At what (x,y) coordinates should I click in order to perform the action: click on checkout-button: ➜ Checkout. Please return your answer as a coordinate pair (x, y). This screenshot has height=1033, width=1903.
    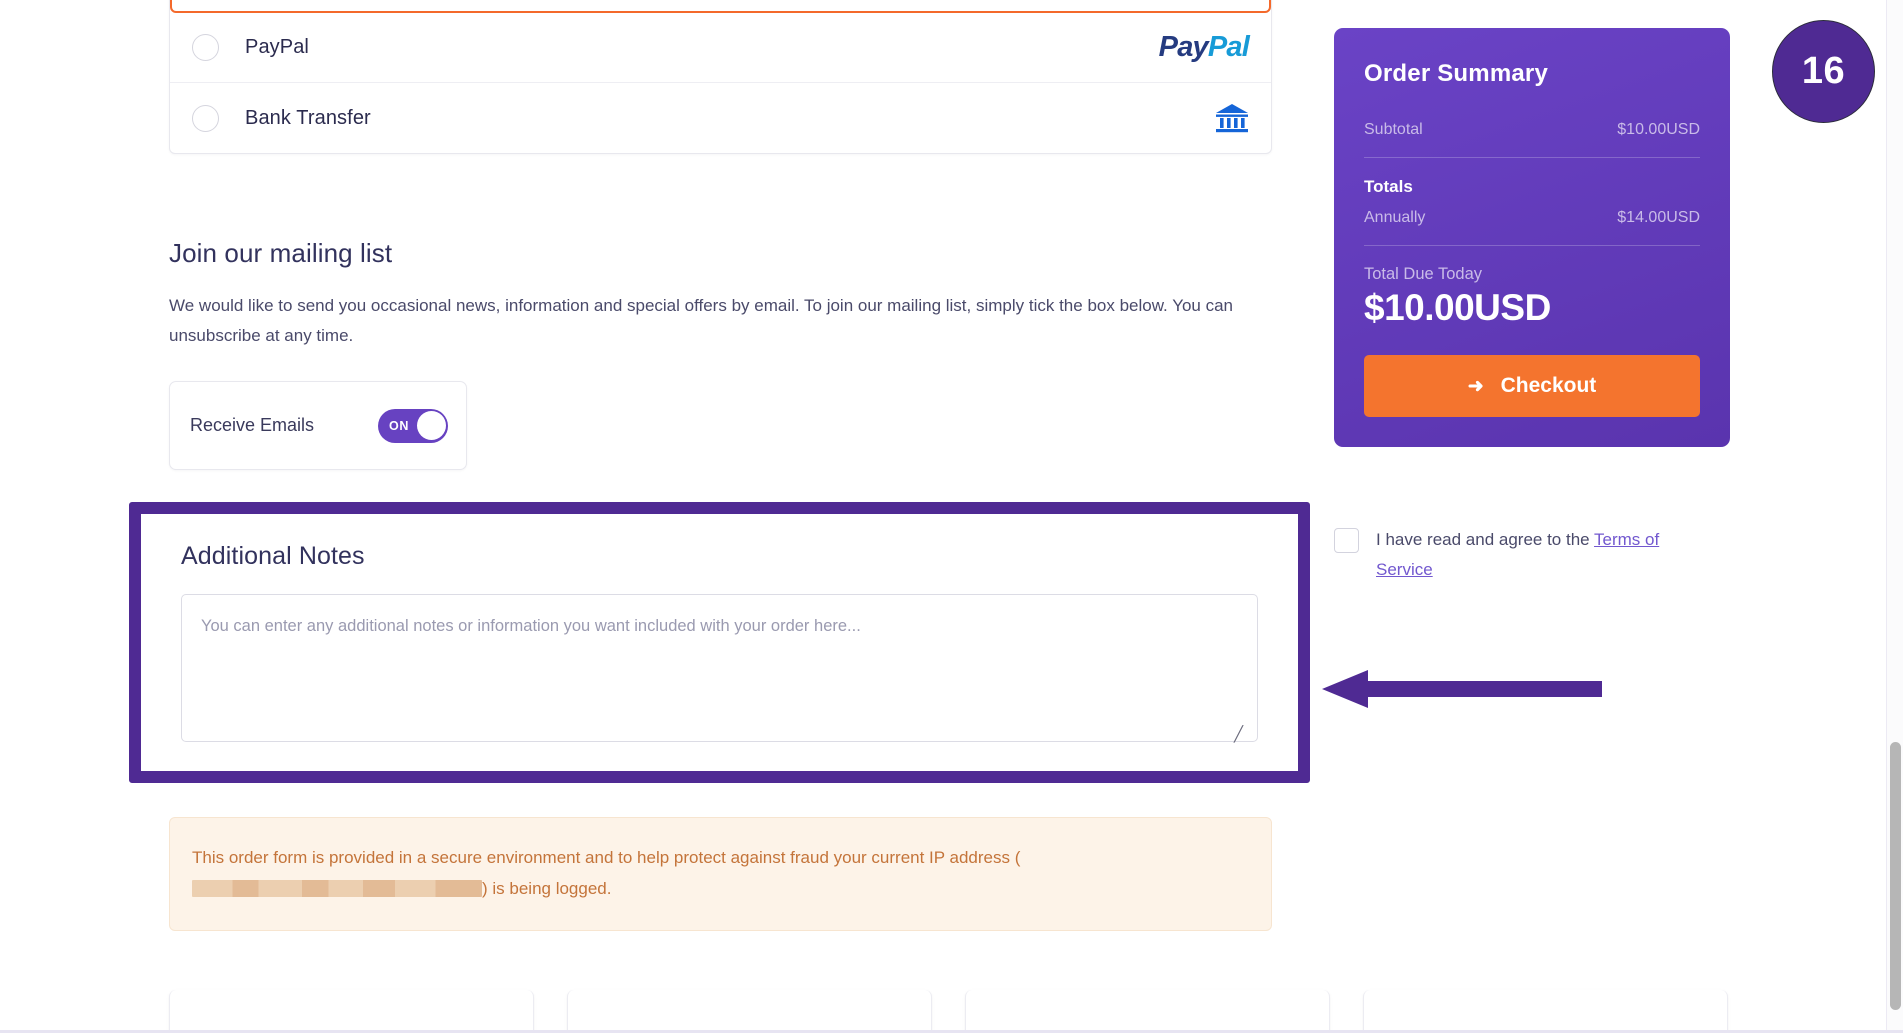
    Looking at the image, I should click on (1532, 386).